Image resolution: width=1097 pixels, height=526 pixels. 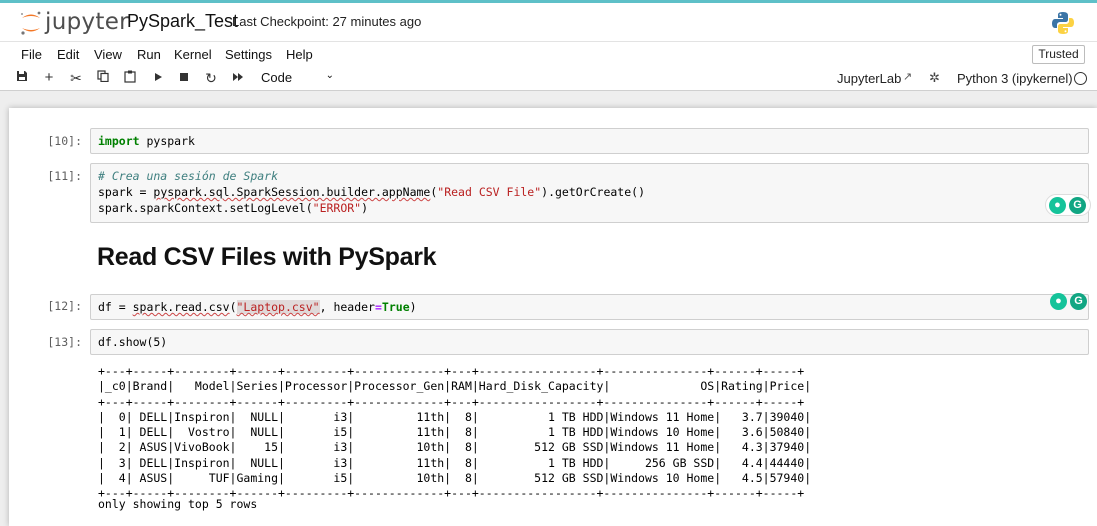 What do you see at coordinates (329, 75) in the screenshot?
I see `chevron-down-icon: ⌄` at bounding box center [329, 75].